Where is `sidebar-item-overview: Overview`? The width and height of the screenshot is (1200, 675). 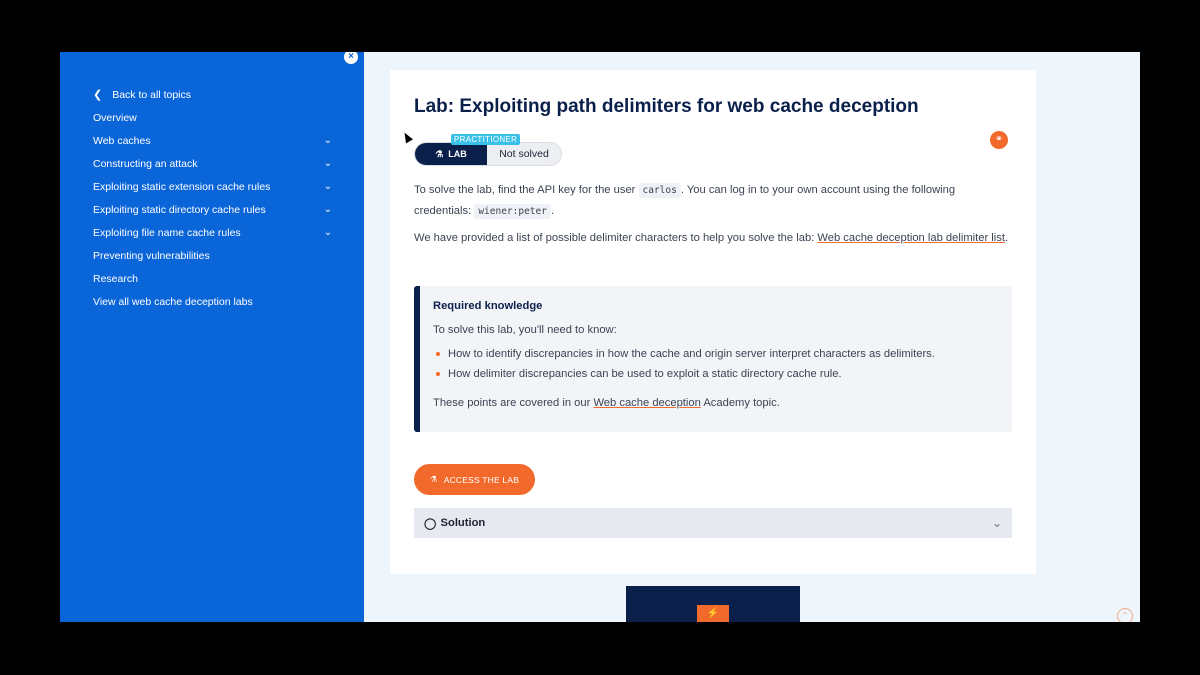
sidebar-item-overview: Overview is located at coordinates (213, 117).